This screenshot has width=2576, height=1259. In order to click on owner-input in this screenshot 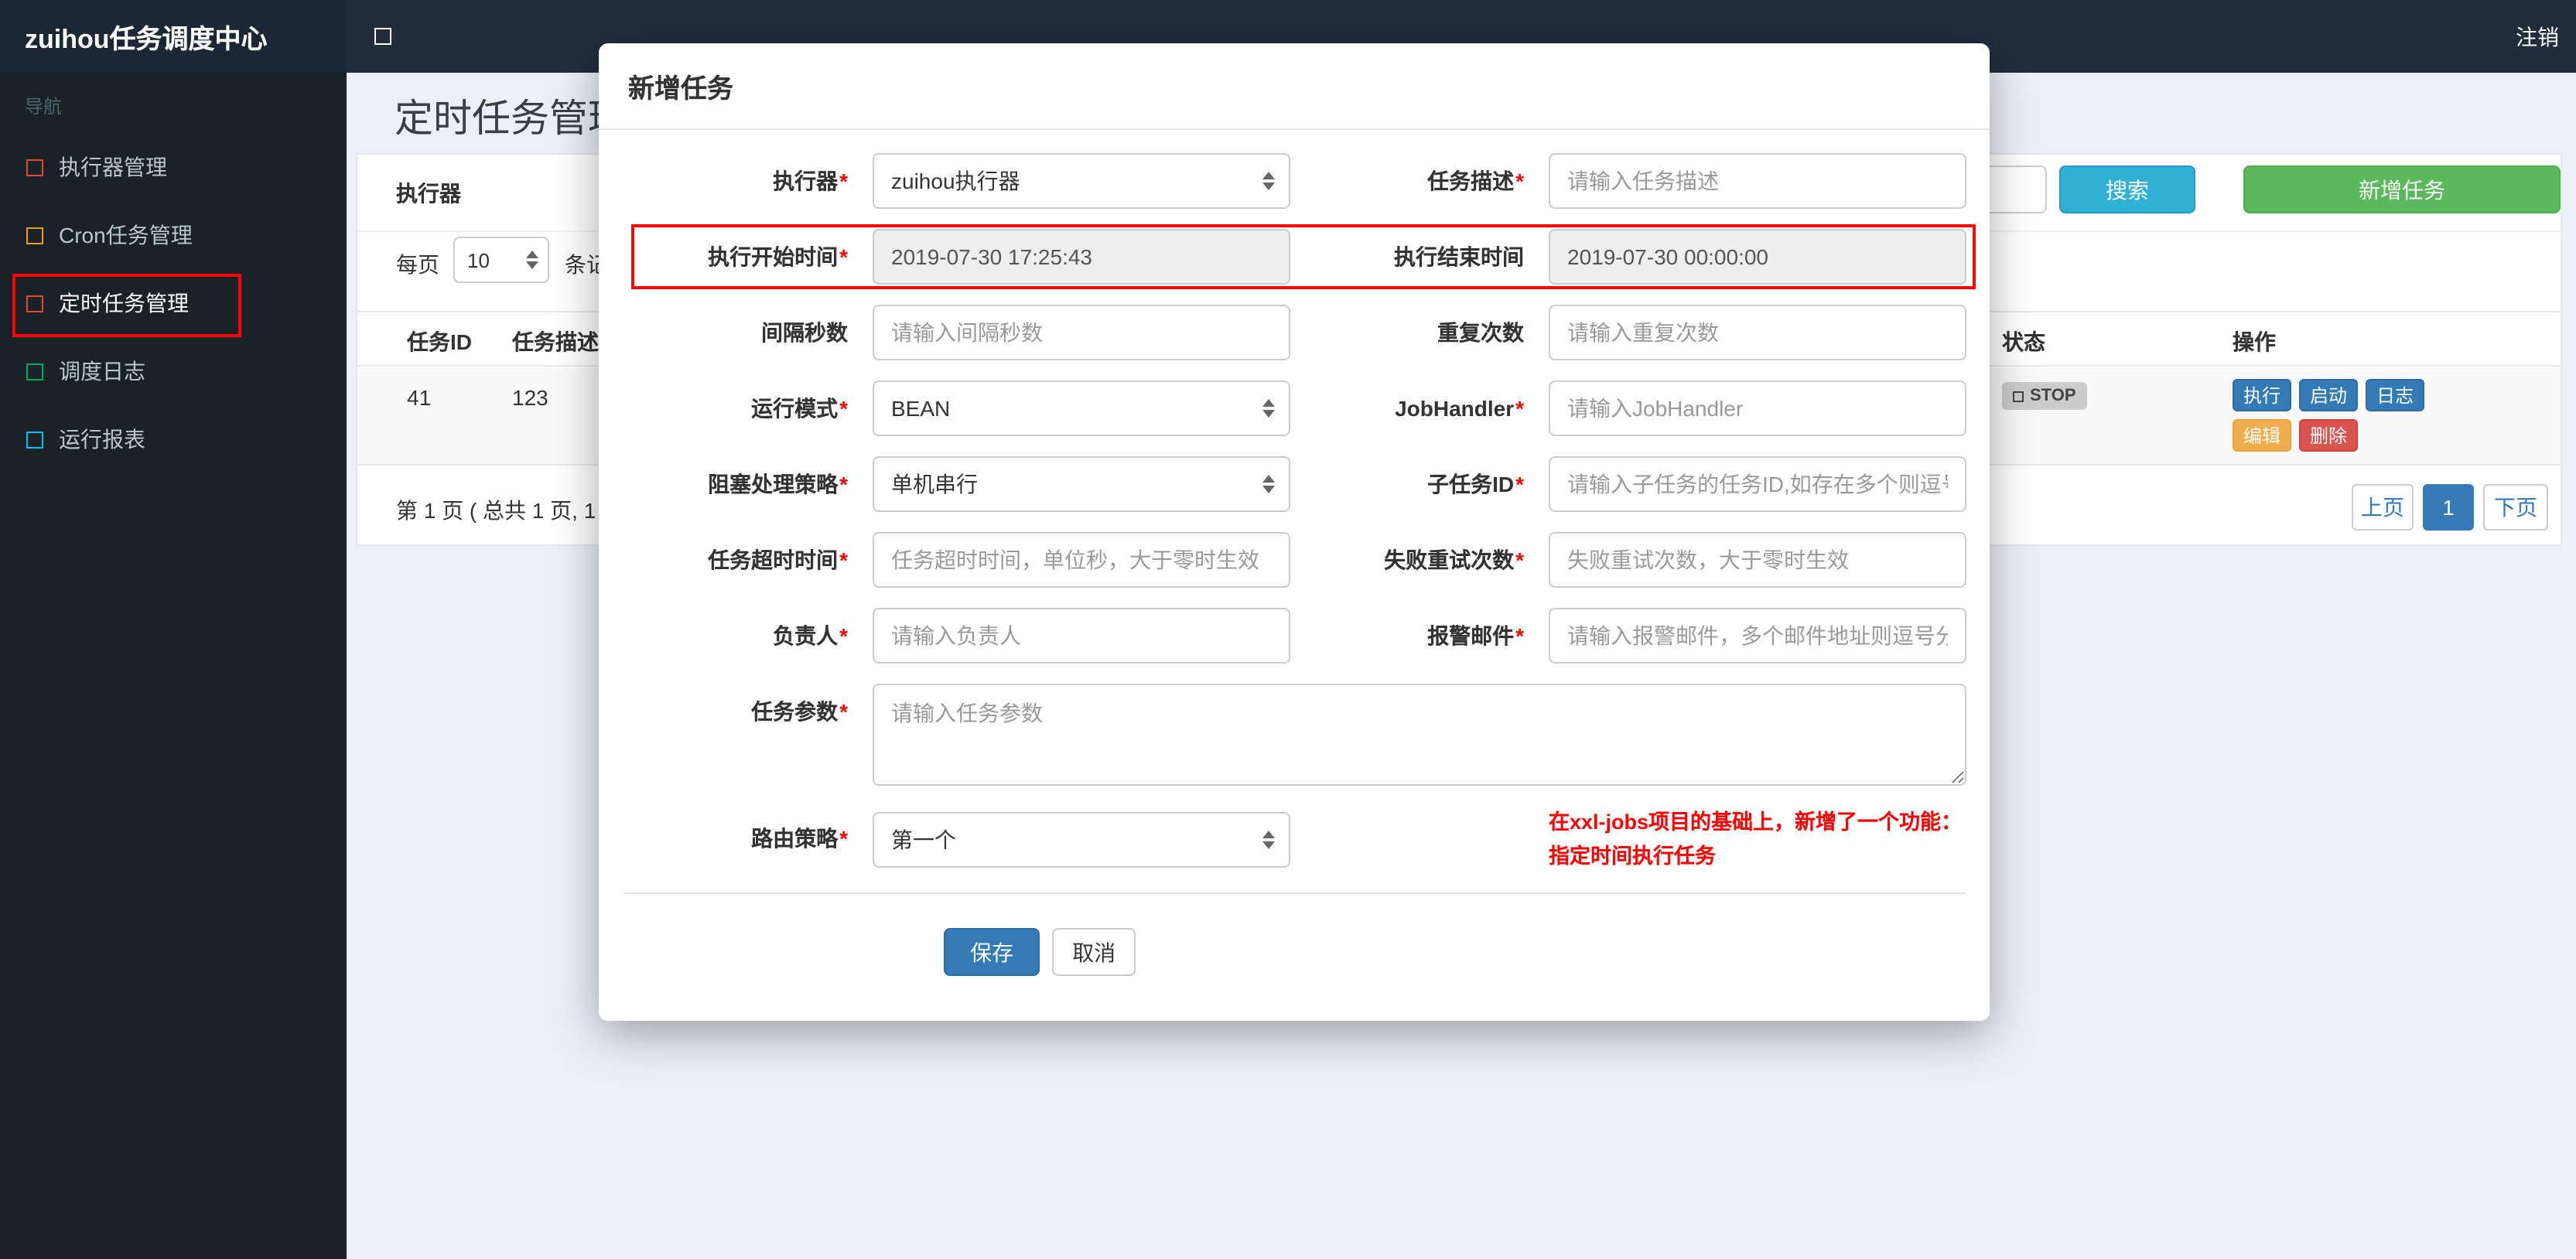, I will do `click(1081, 636)`.